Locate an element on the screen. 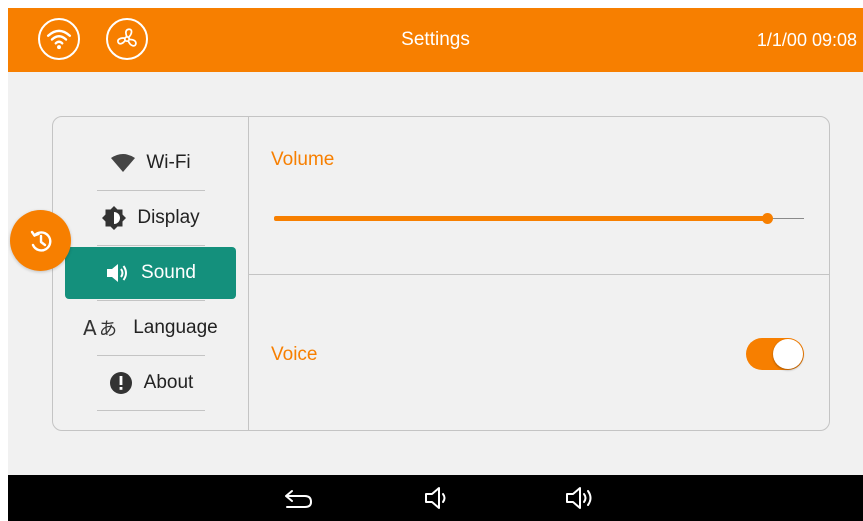 This screenshot has height=521, width=863. fan-icon is located at coordinates (127, 37).